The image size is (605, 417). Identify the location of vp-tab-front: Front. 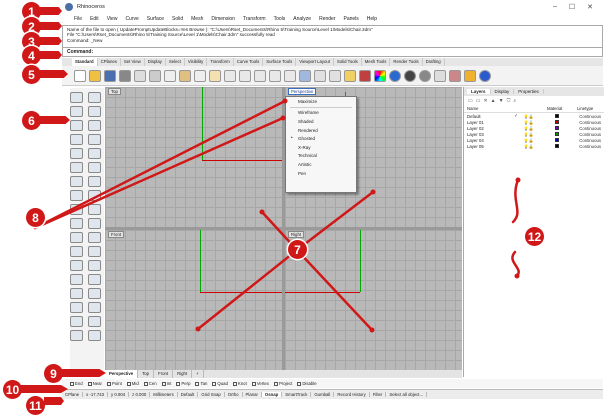
(164, 374).